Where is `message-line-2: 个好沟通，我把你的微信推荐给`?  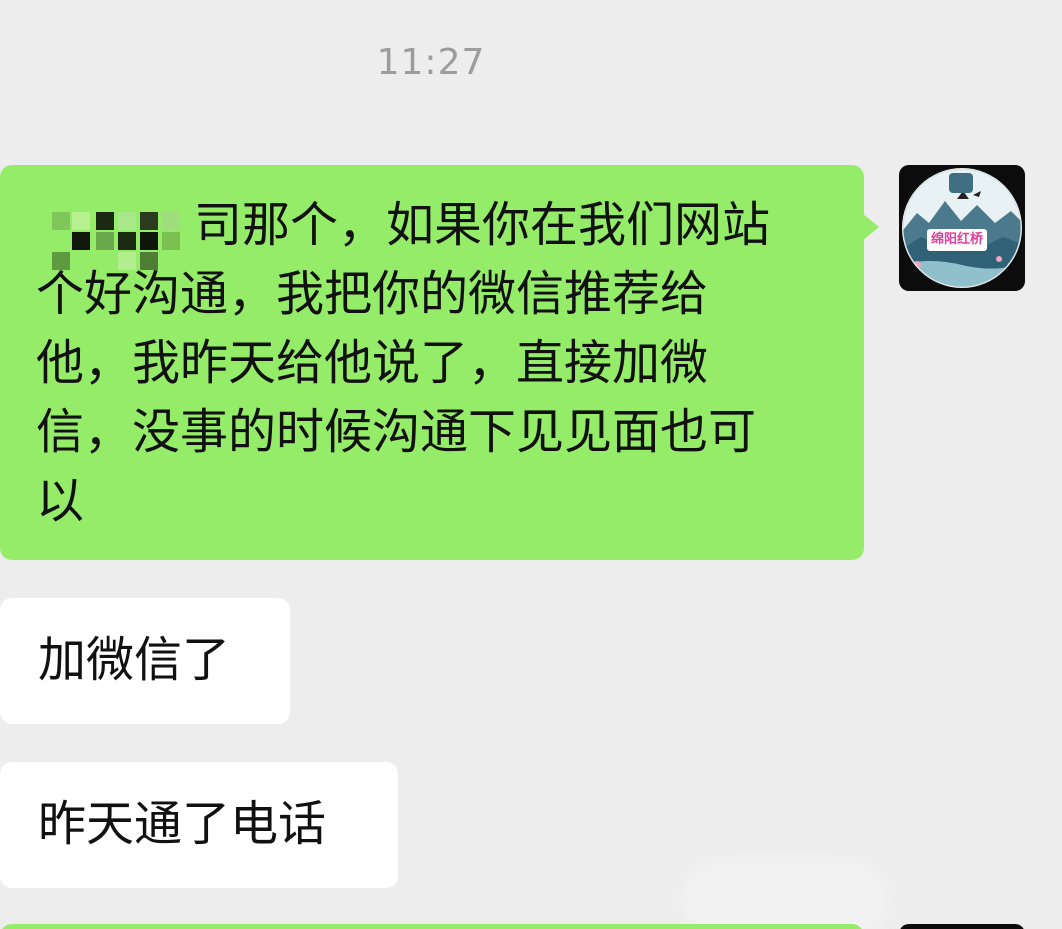
message-line-2: 个好沟通，我把你的微信推荐给 is located at coordinates (372, 294).